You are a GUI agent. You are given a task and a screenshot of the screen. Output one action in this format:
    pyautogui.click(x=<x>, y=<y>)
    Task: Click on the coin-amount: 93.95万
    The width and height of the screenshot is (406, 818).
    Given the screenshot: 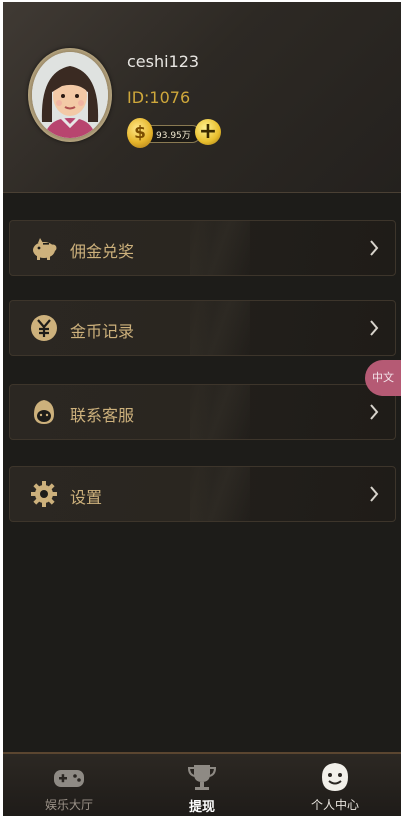 What is the action you would take?
    pyautogui.click(x=173, y=136)
    